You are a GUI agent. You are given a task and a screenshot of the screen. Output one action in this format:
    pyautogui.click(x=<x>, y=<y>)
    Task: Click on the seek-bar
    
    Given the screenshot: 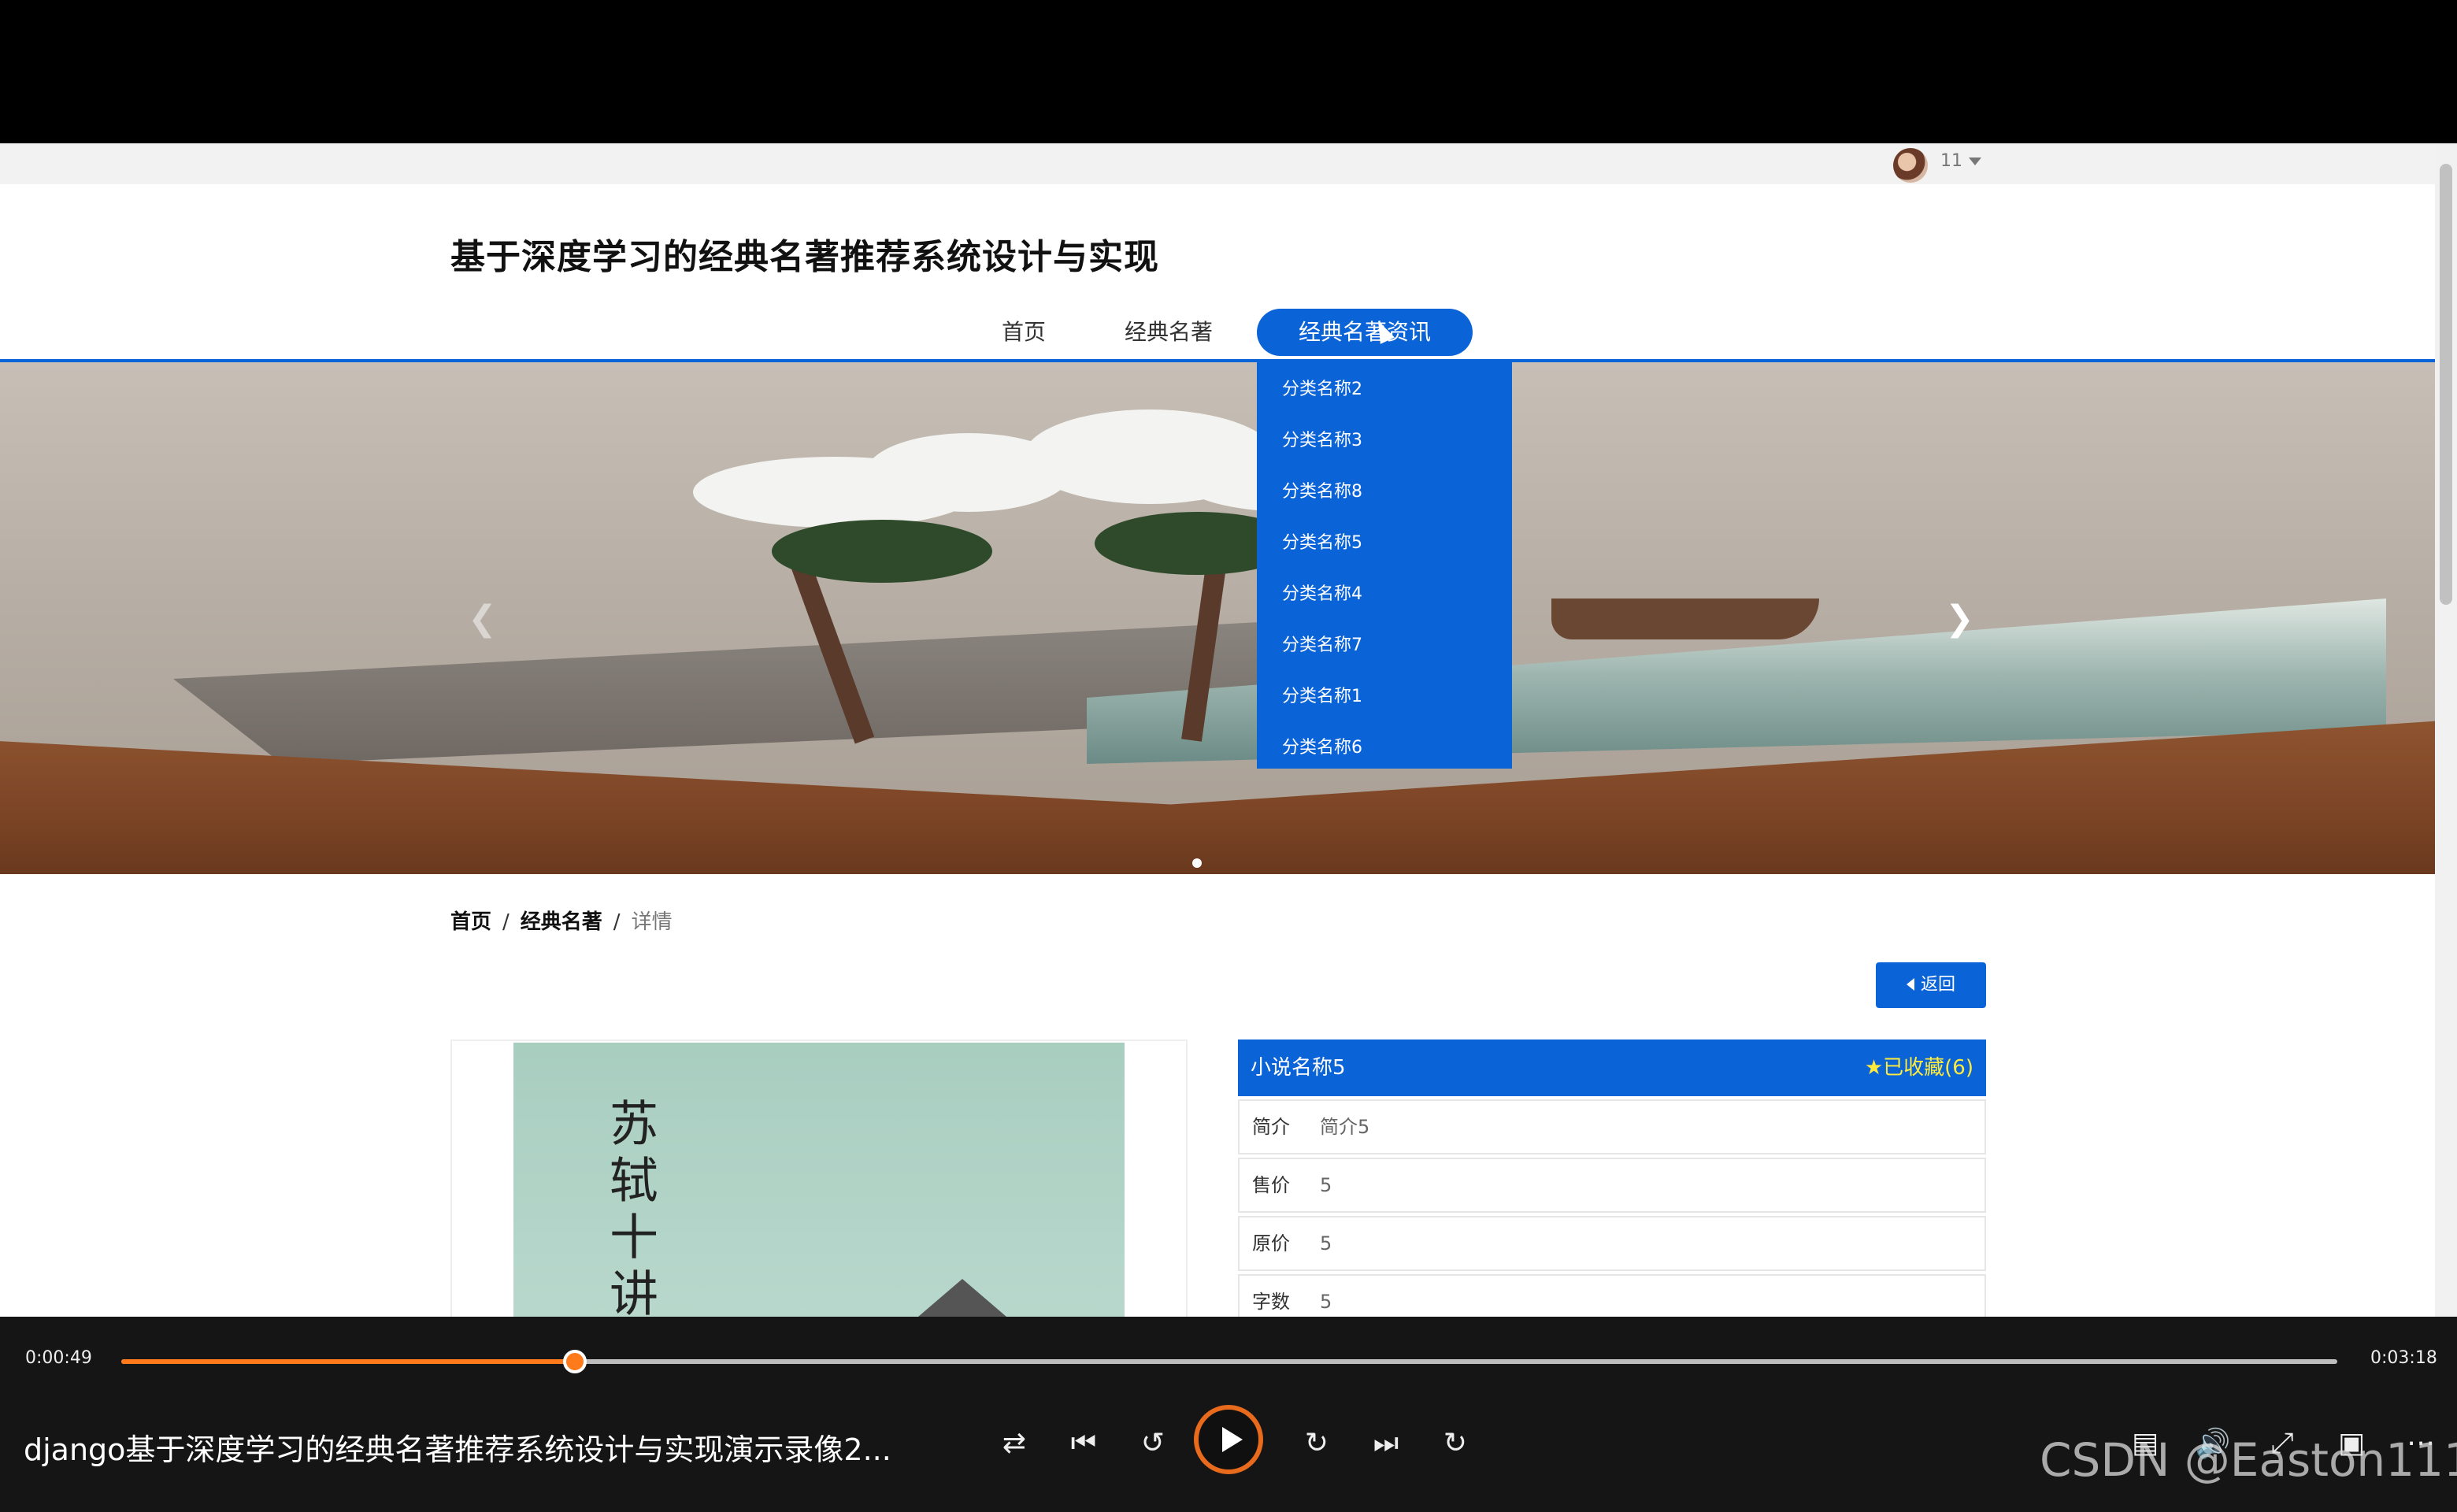 What is the action you would take?
    pyautogui.click(x=1229, y=1361)
    